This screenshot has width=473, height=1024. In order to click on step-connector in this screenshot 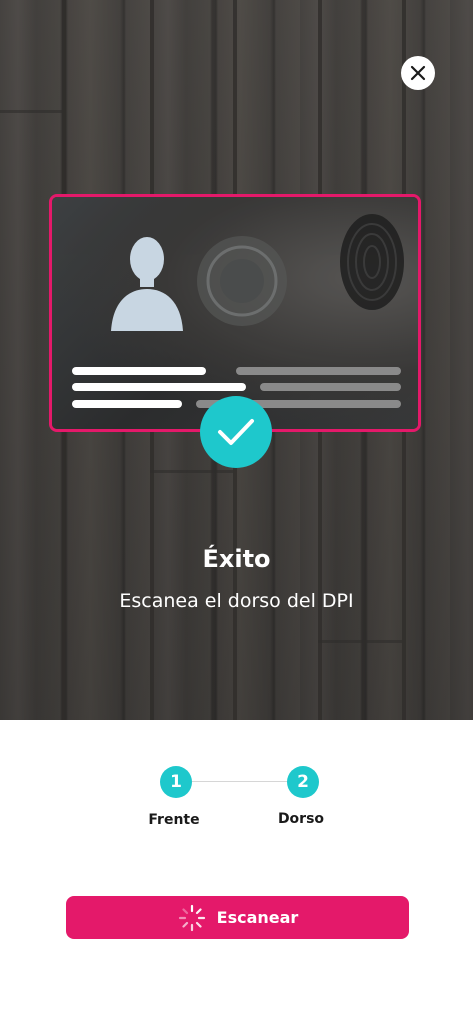, I will do `click(240, 781)`.